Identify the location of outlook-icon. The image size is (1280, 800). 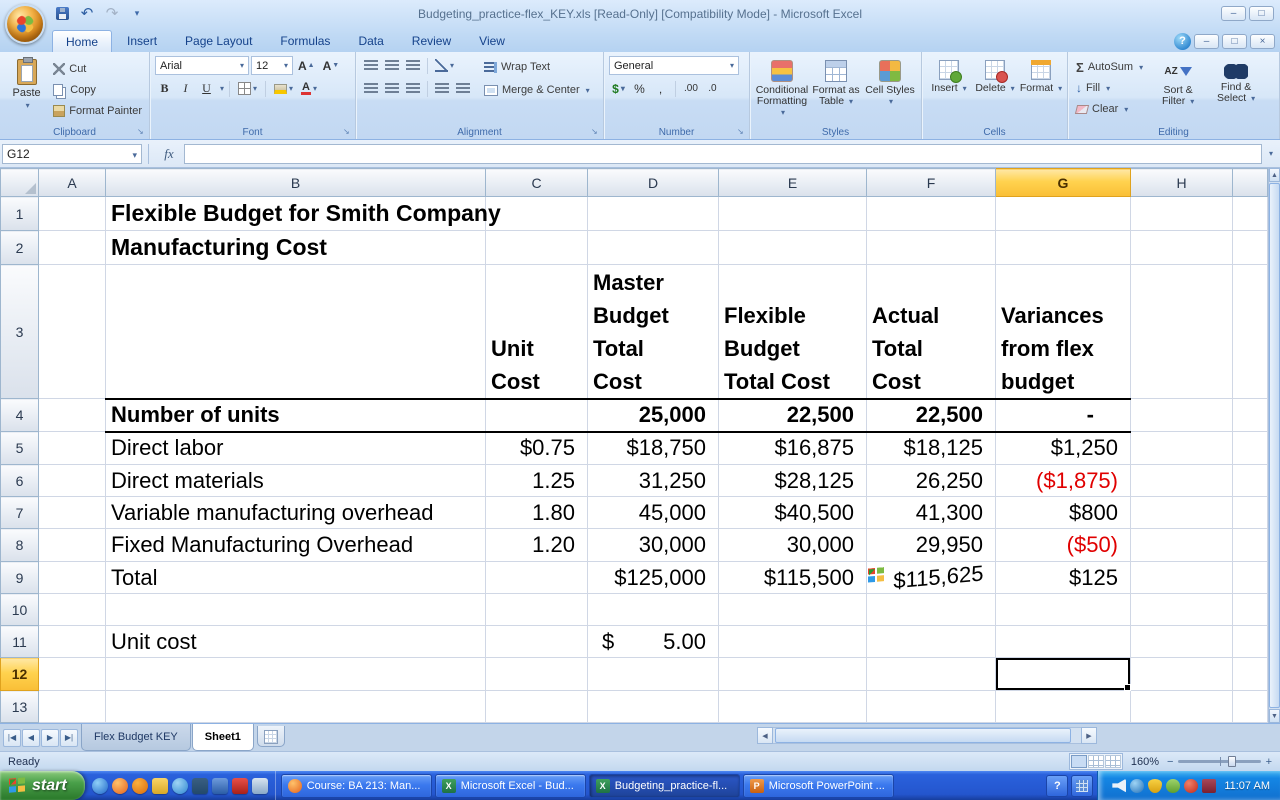
(159, 785).